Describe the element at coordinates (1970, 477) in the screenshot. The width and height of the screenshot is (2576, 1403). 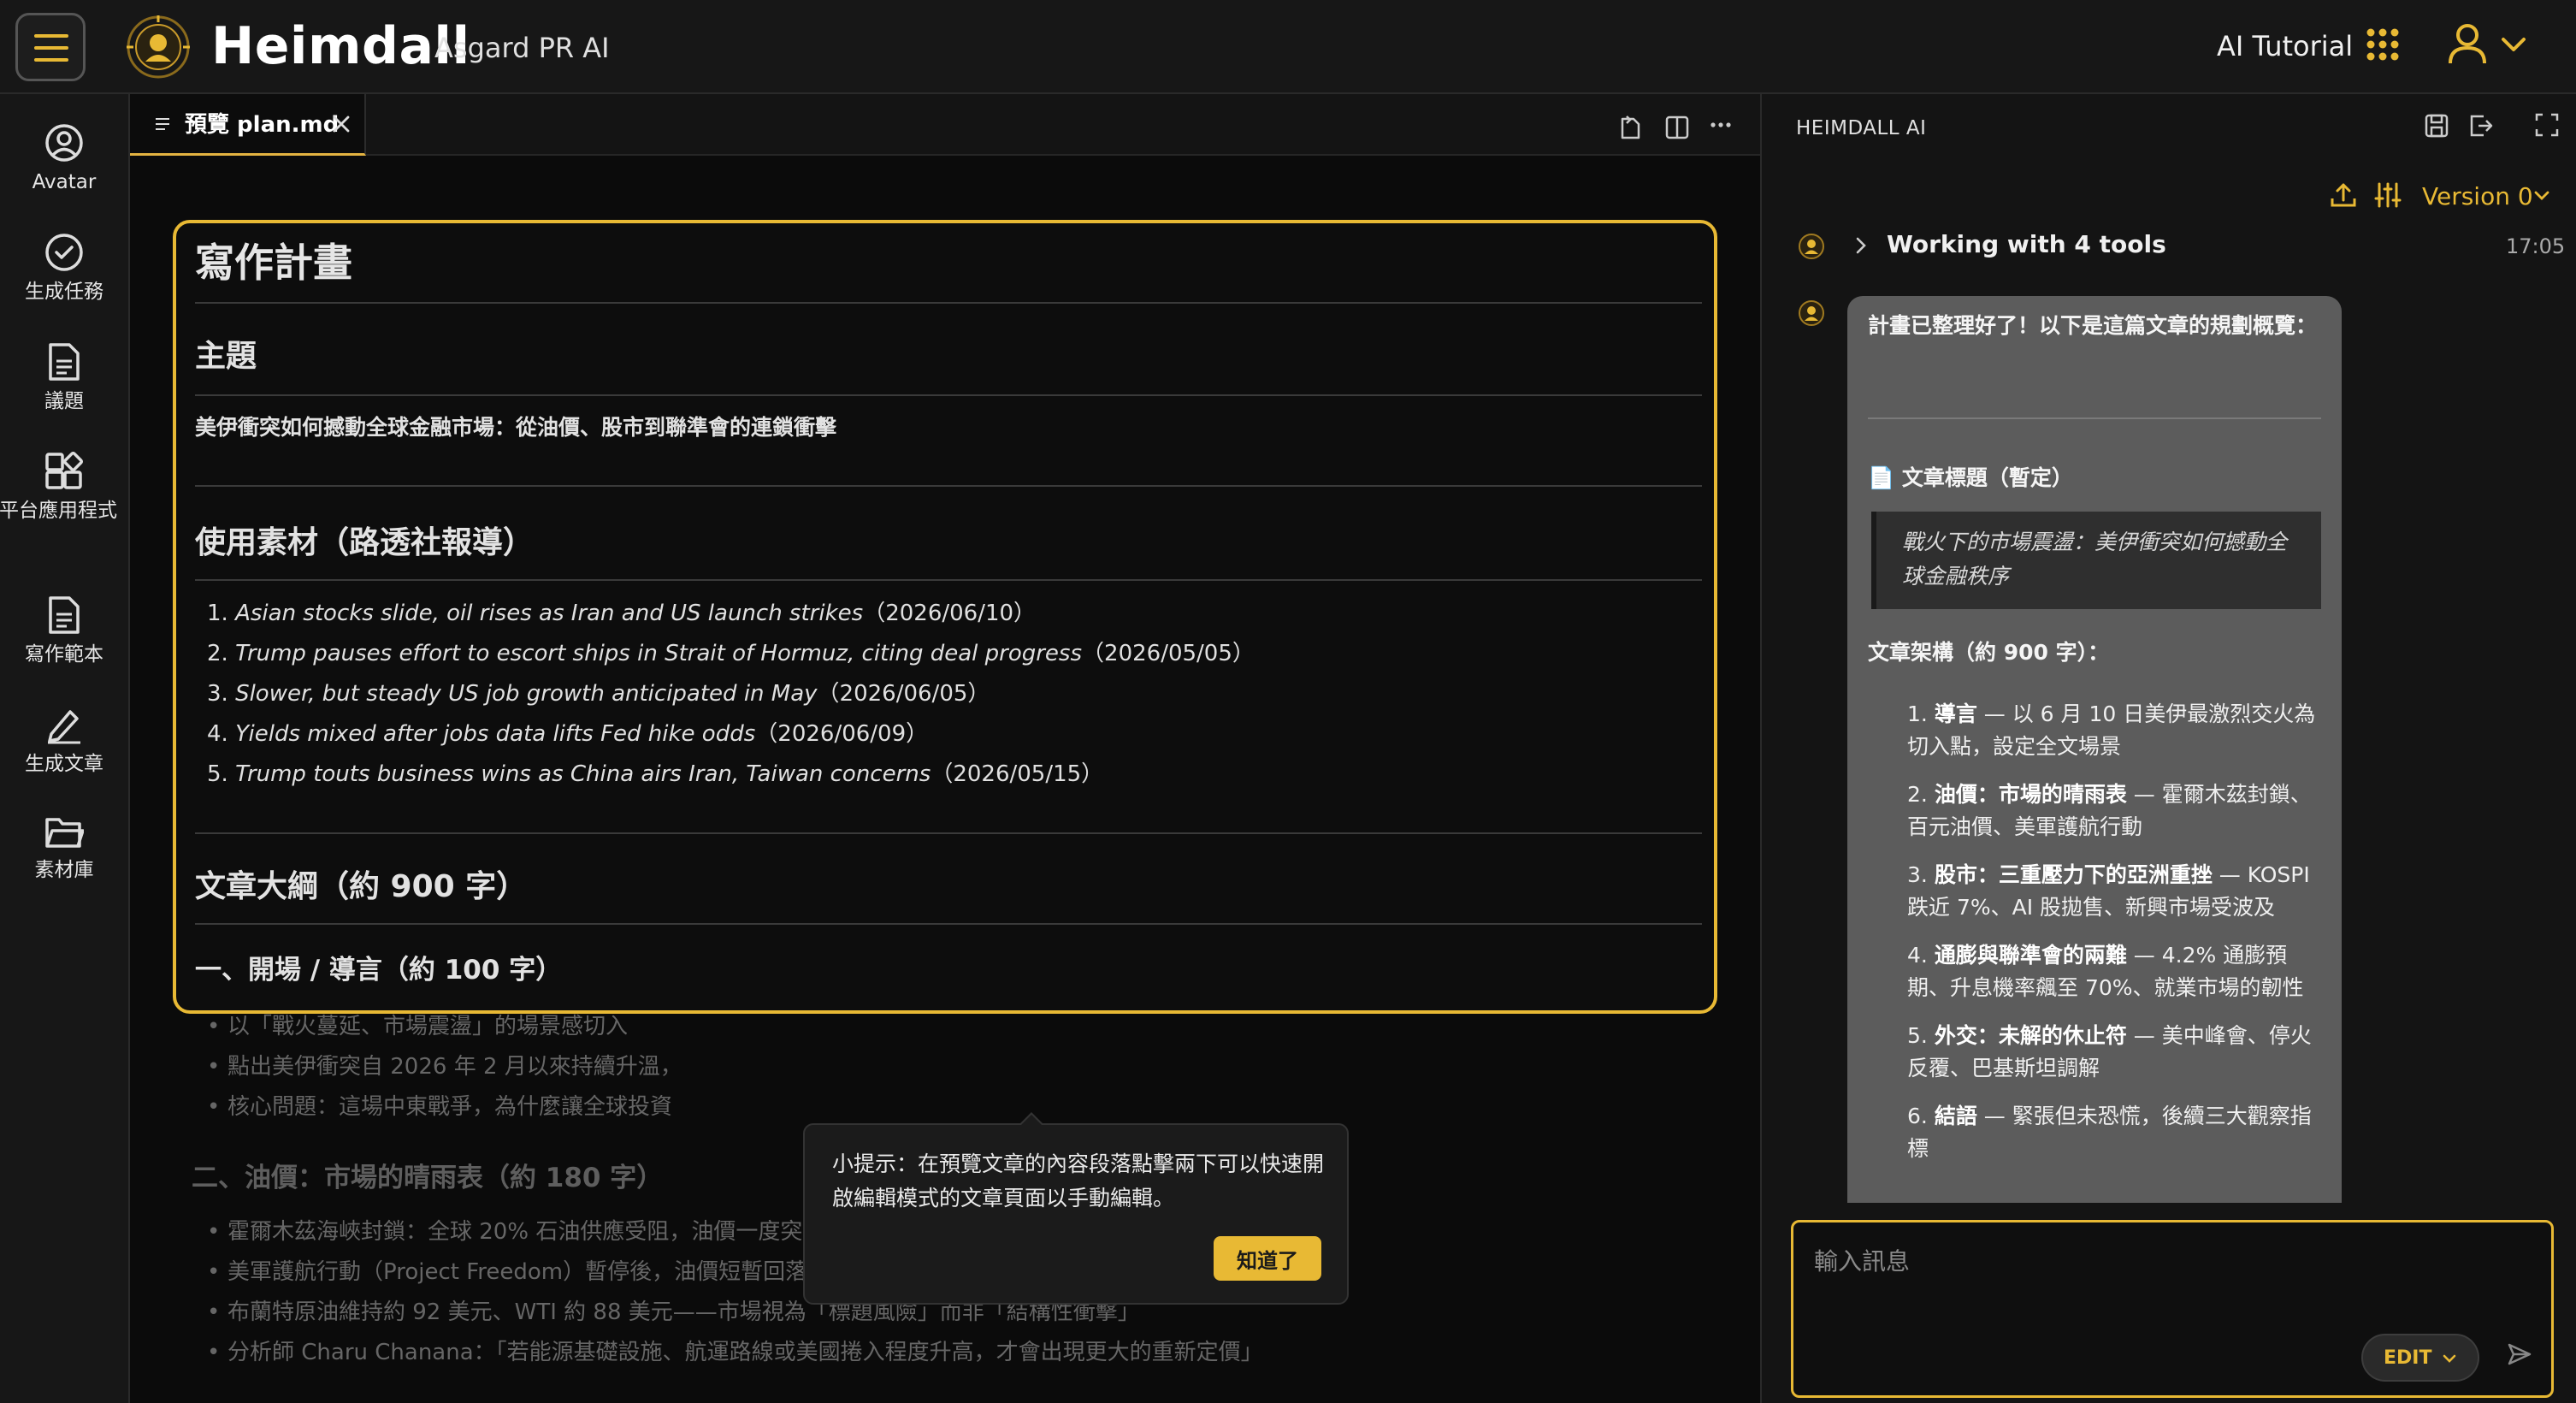
I see `article-title-label: 📄 文章標題（暫定）` at that location.